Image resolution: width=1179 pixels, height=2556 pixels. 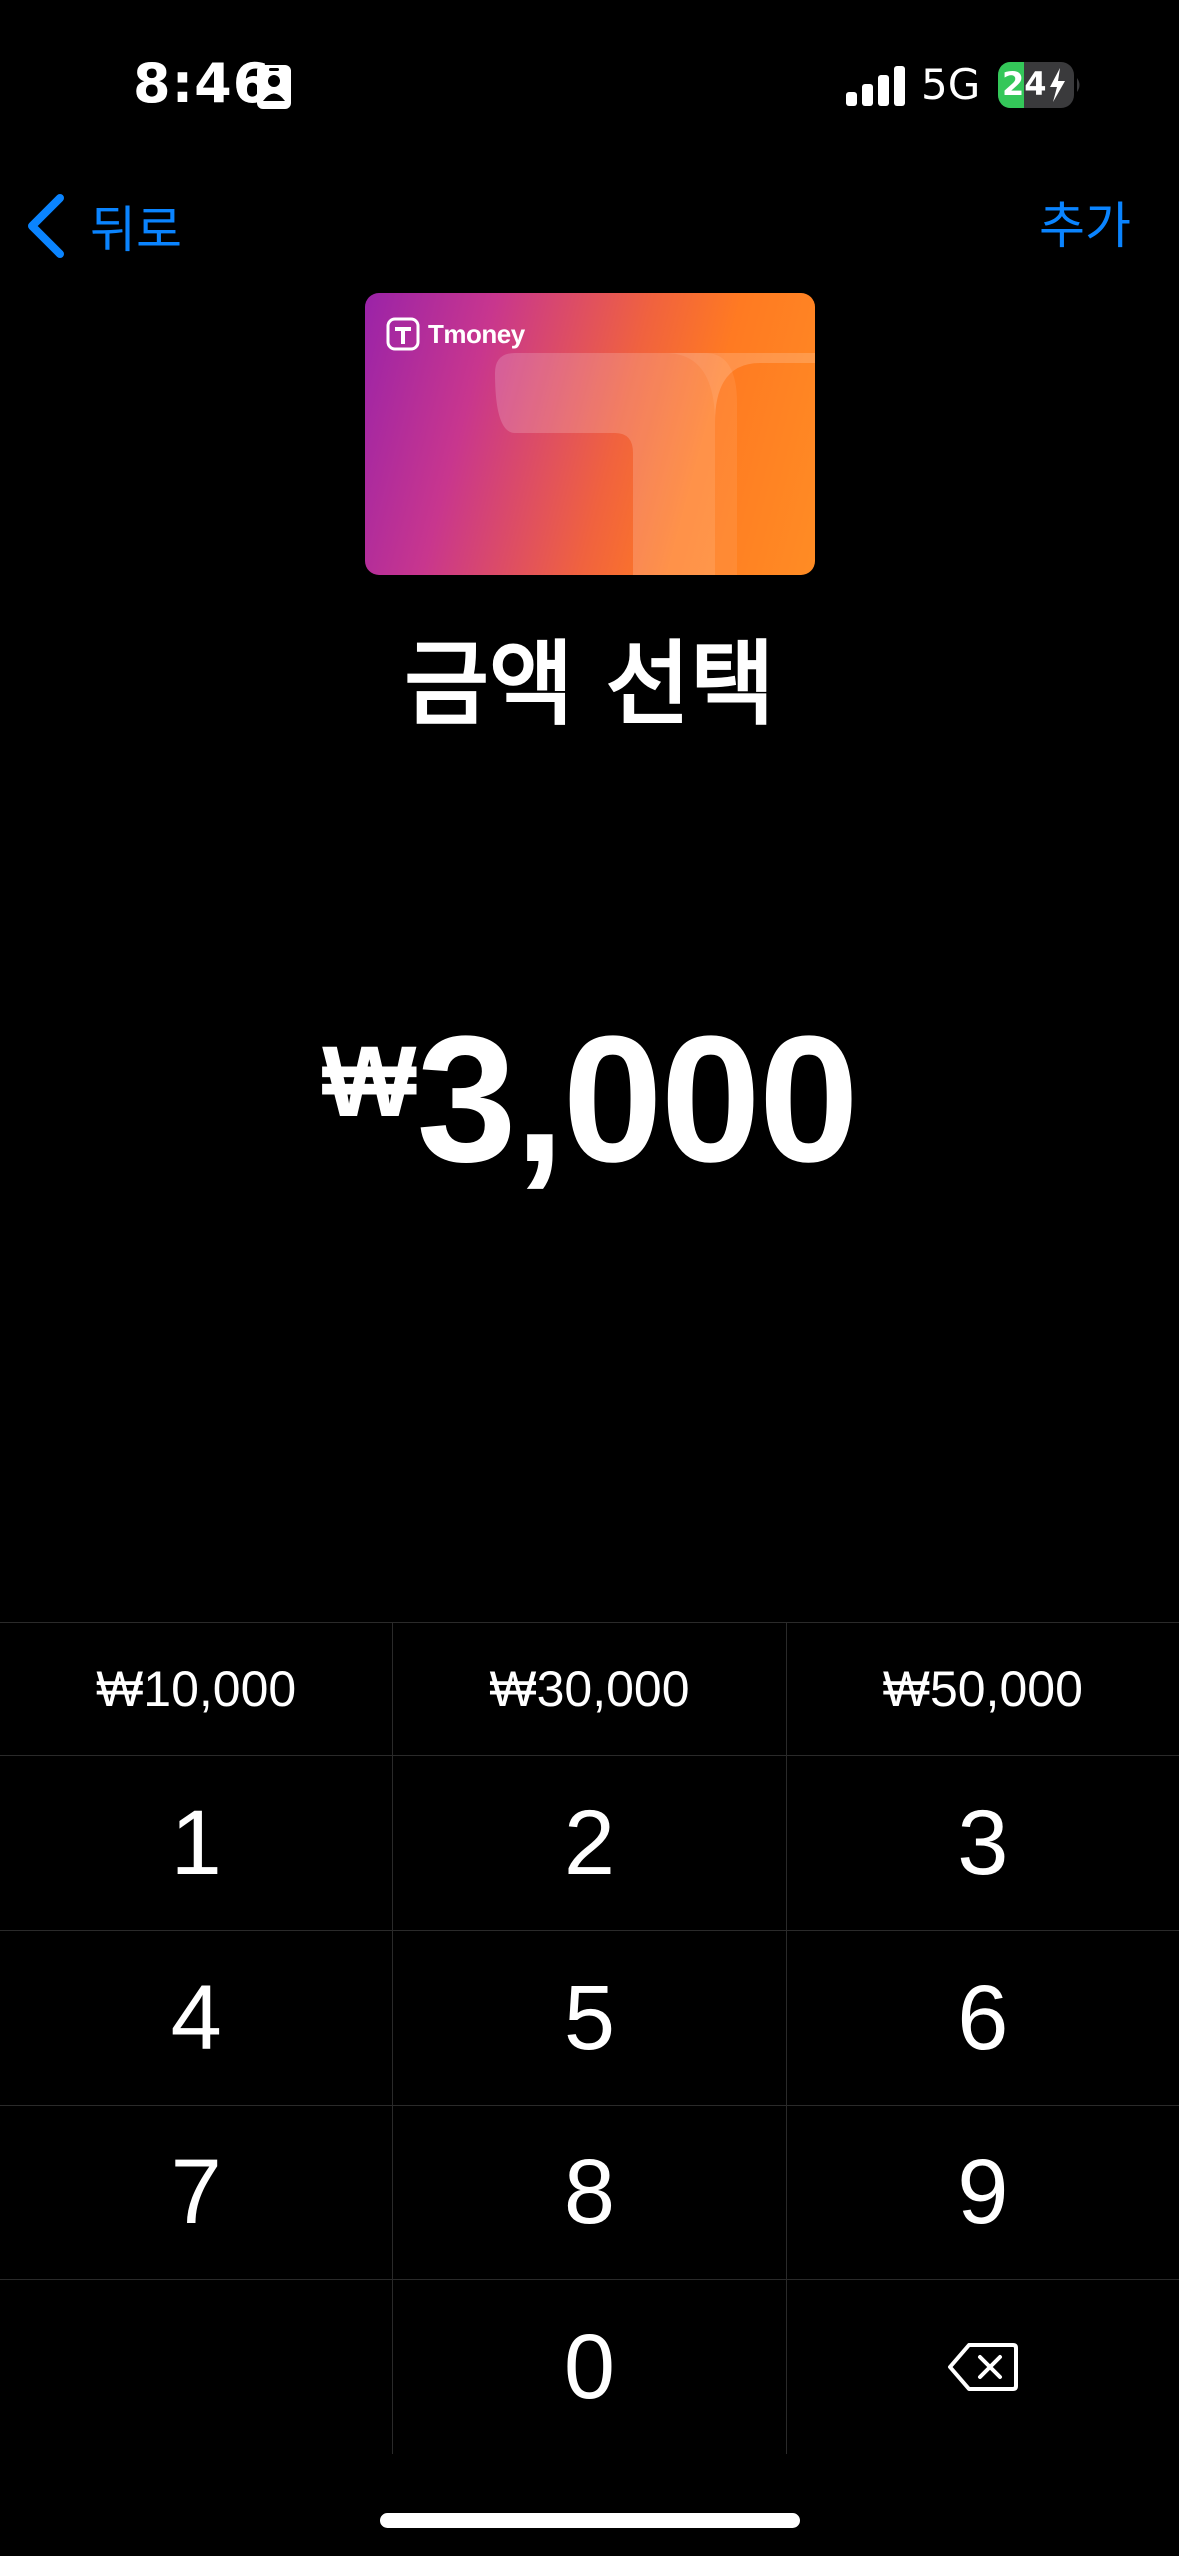 I want to click on keypad-row-4: 0, so click(x=589, y=2367).